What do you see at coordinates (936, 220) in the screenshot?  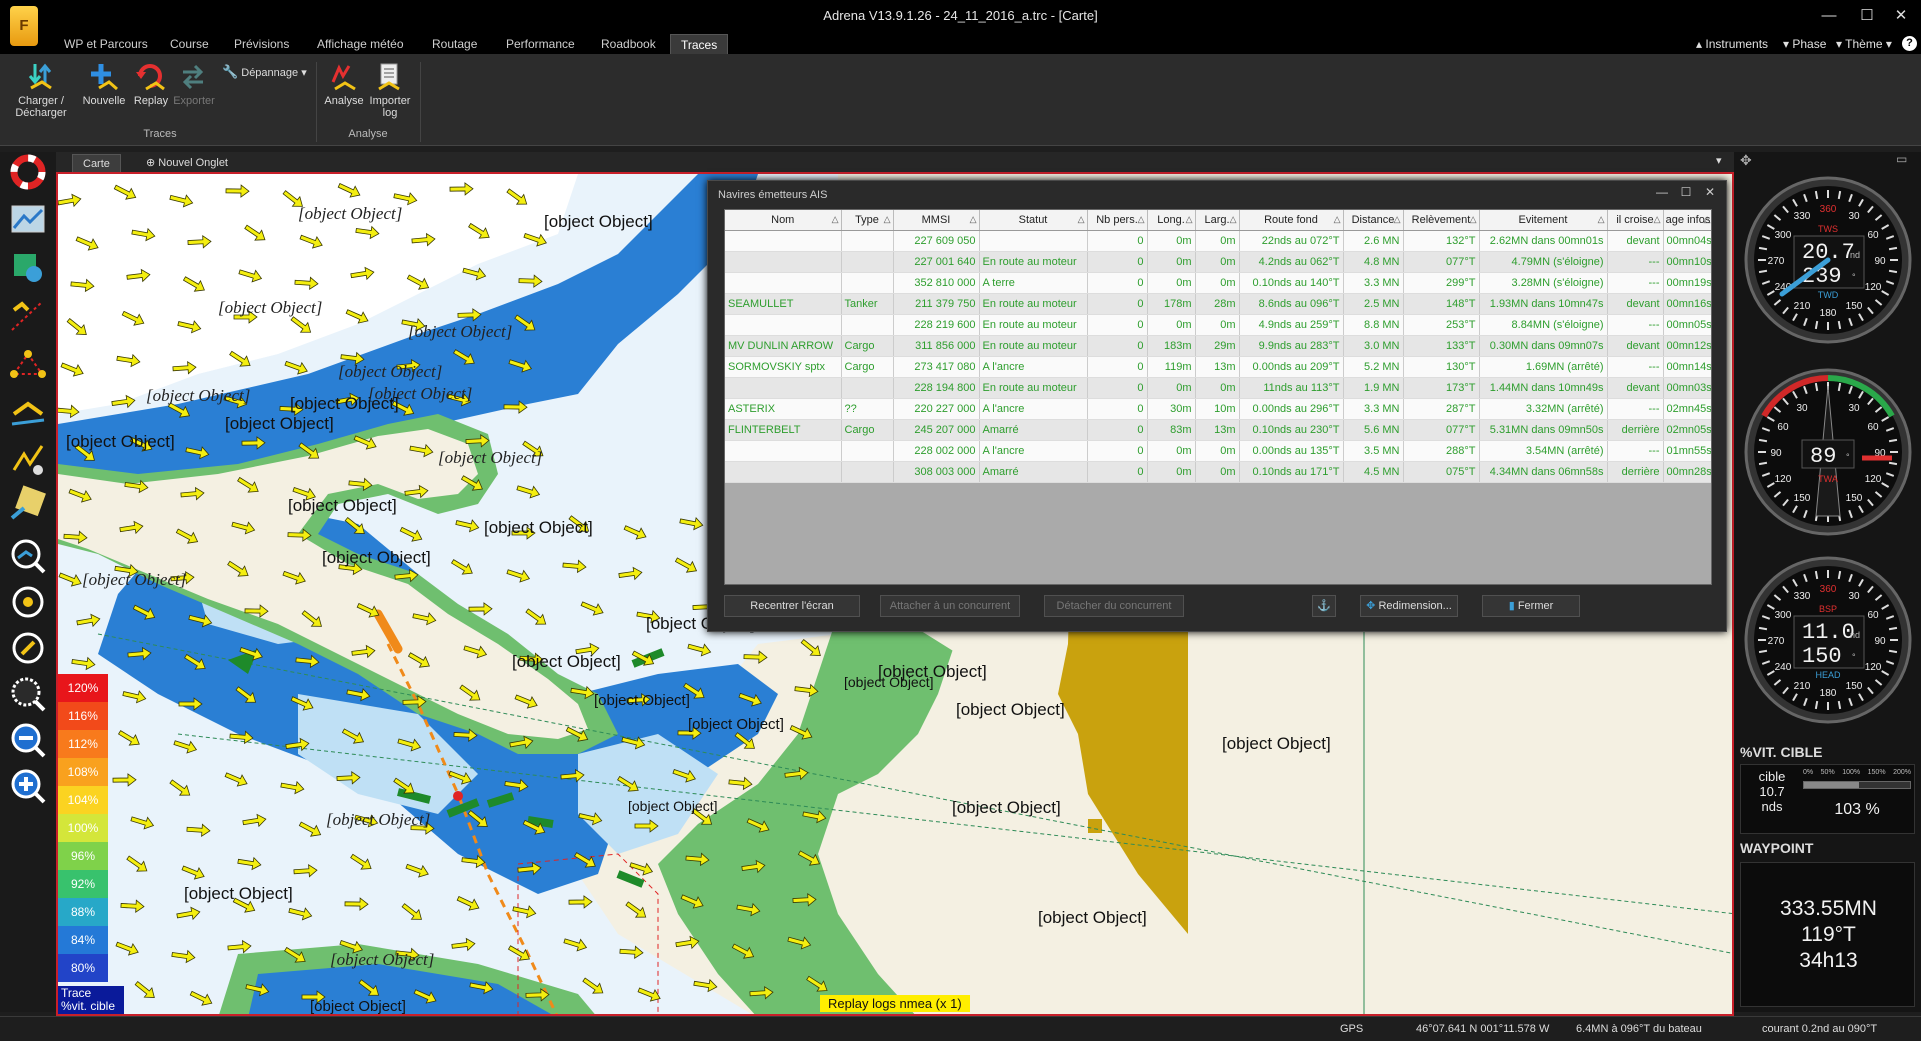 I see `ais-column-header: MMSI △` at bounding box center [936, 220].